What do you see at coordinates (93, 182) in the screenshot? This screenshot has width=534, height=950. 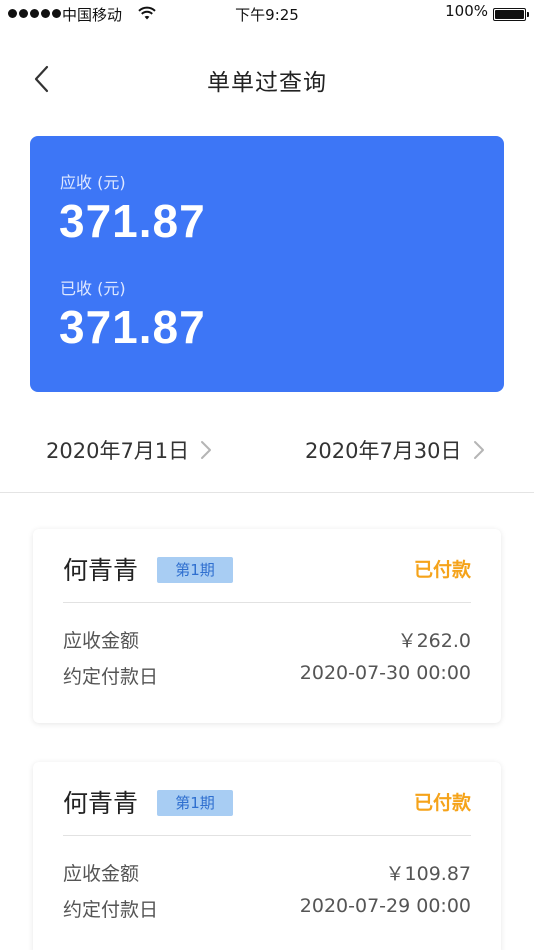 I see `receivable-label: 应收 (元)` at bounding box center [93, 182].